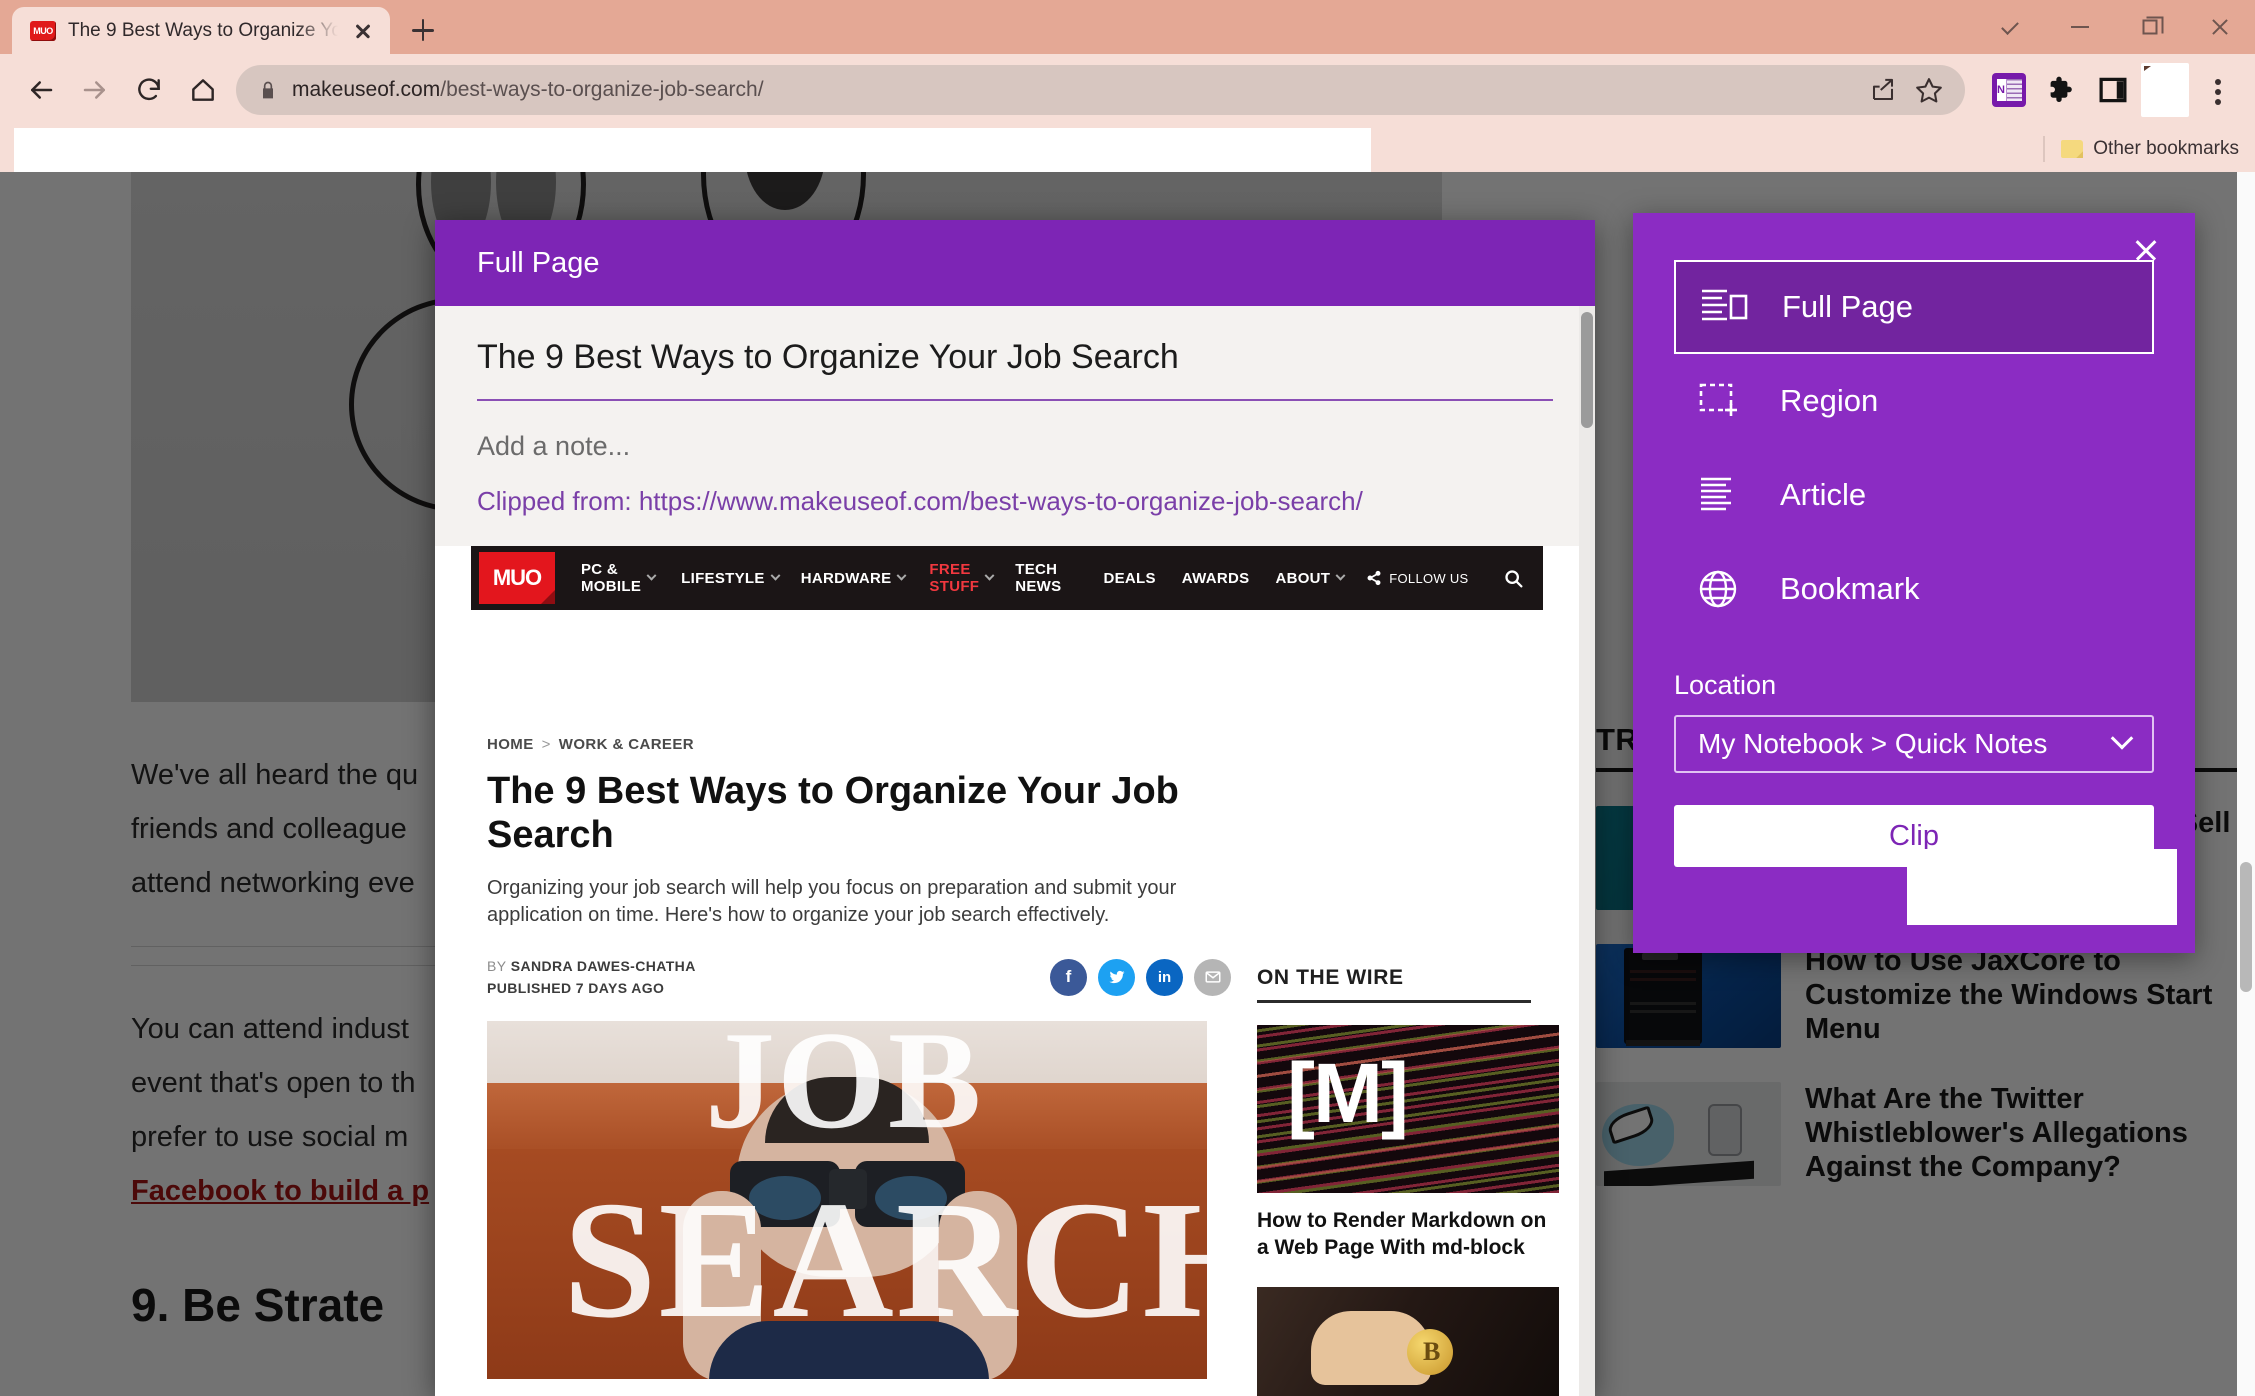 Image resolution: width=2255 pixels, height=1396 pixels. I want to click on clip-mode-full-page: Full Page, so click(1914, 307).